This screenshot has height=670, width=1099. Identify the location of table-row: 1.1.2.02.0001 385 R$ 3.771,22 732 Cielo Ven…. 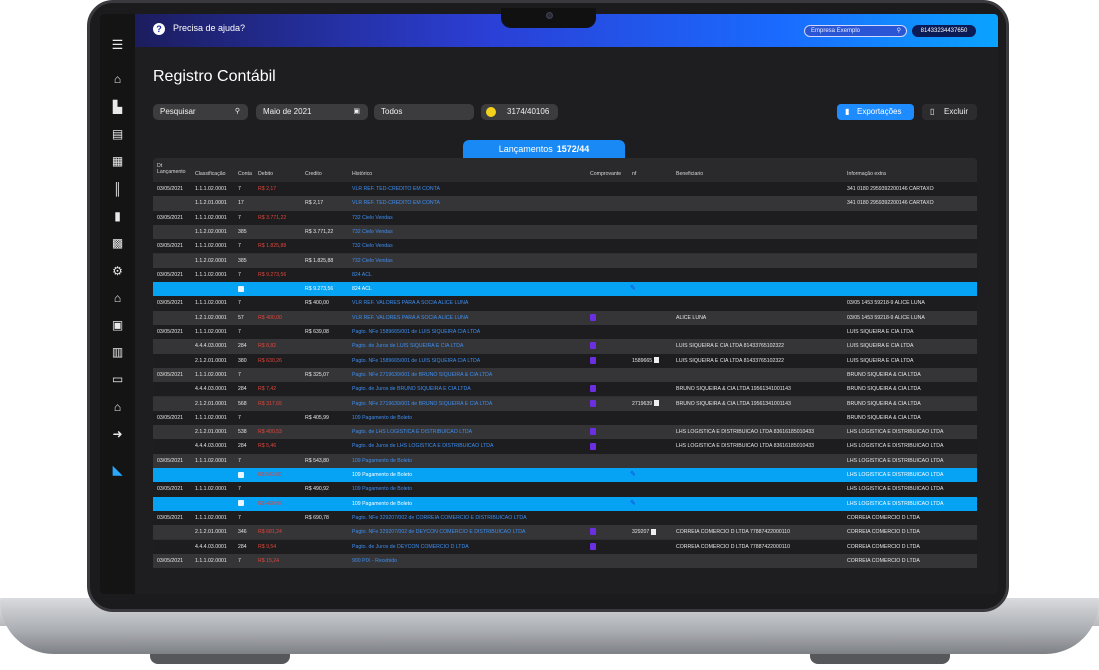
(565, 232).